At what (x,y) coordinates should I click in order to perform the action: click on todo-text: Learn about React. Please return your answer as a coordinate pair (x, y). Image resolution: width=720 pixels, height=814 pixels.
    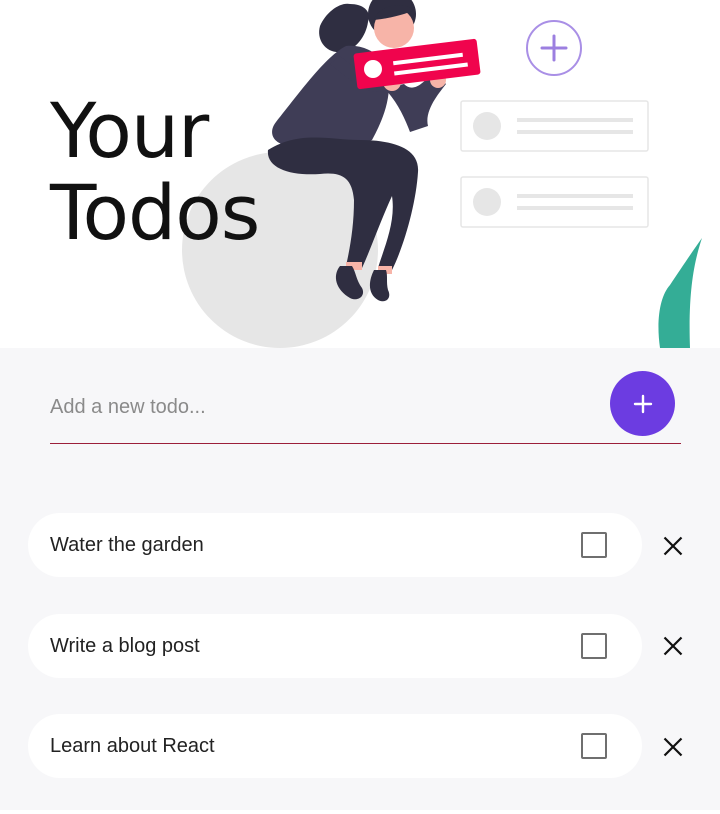
    Looking at the image, I should click on (132, 746).